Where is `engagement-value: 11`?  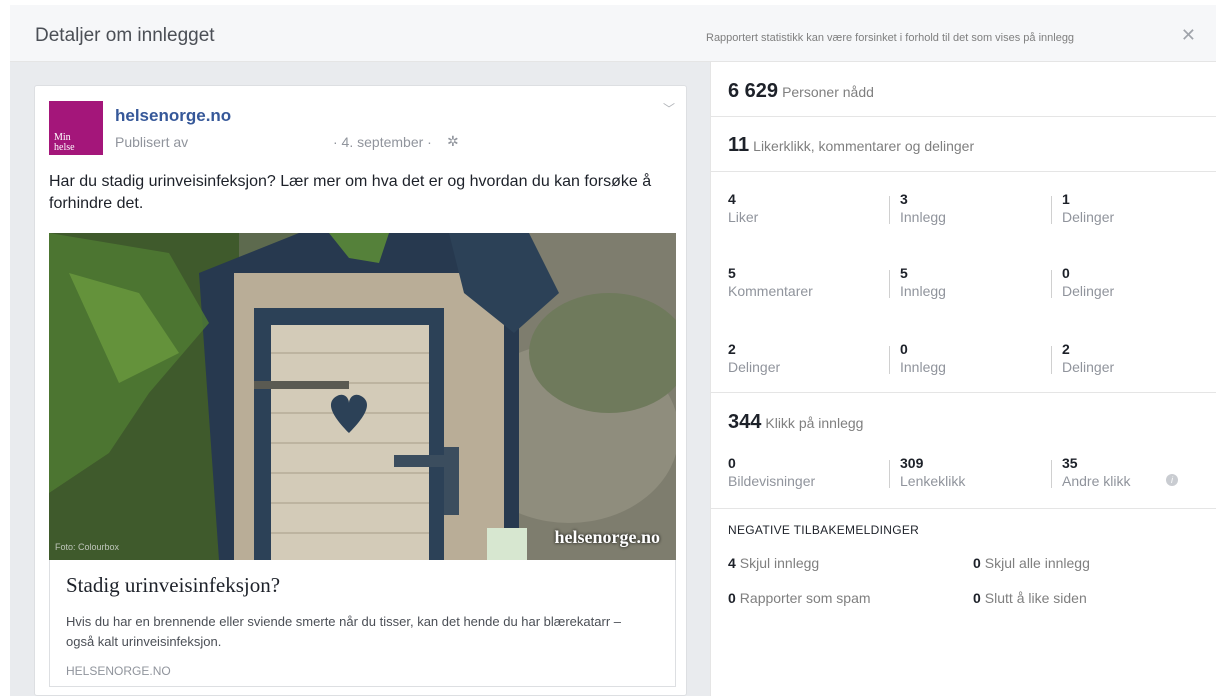
engagement-value: 11 is located at coordinates (739, 145).